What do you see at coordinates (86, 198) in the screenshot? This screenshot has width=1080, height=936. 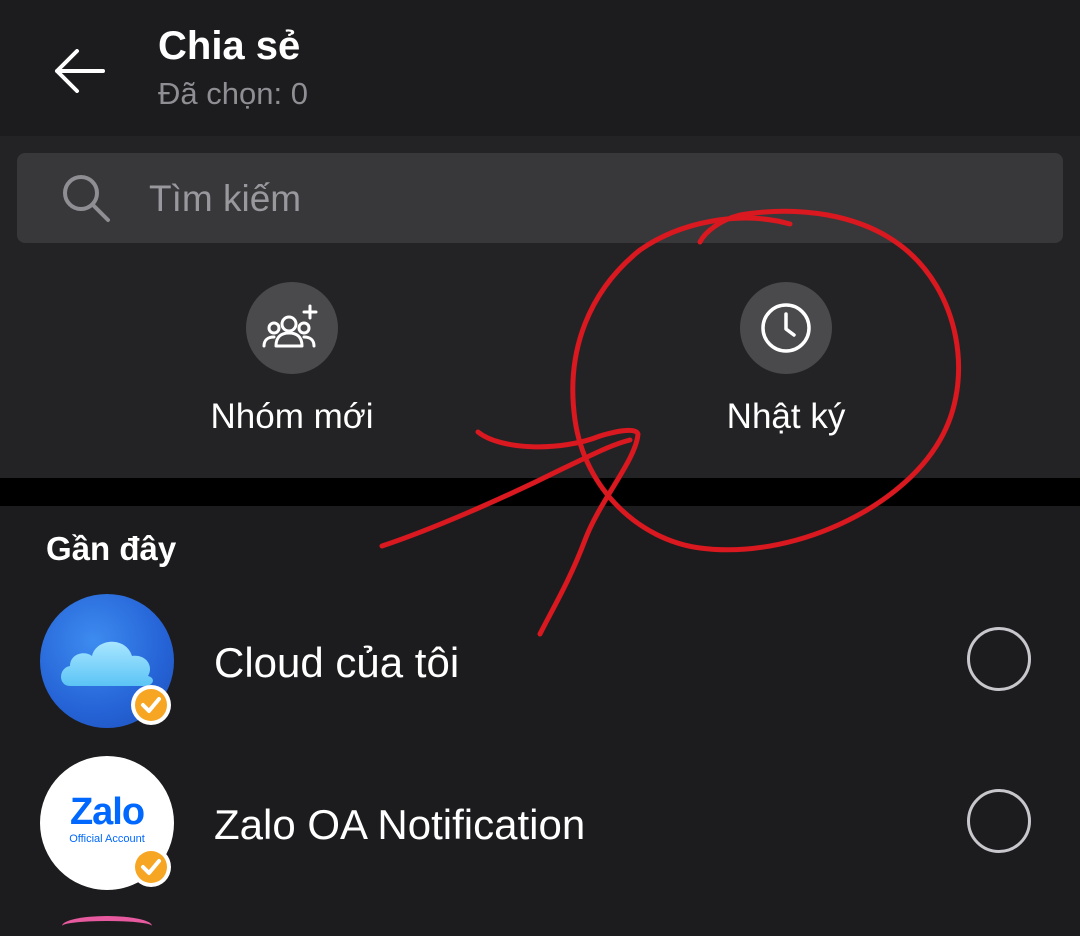 I see `search-icon` at bounding box center [86, 198].